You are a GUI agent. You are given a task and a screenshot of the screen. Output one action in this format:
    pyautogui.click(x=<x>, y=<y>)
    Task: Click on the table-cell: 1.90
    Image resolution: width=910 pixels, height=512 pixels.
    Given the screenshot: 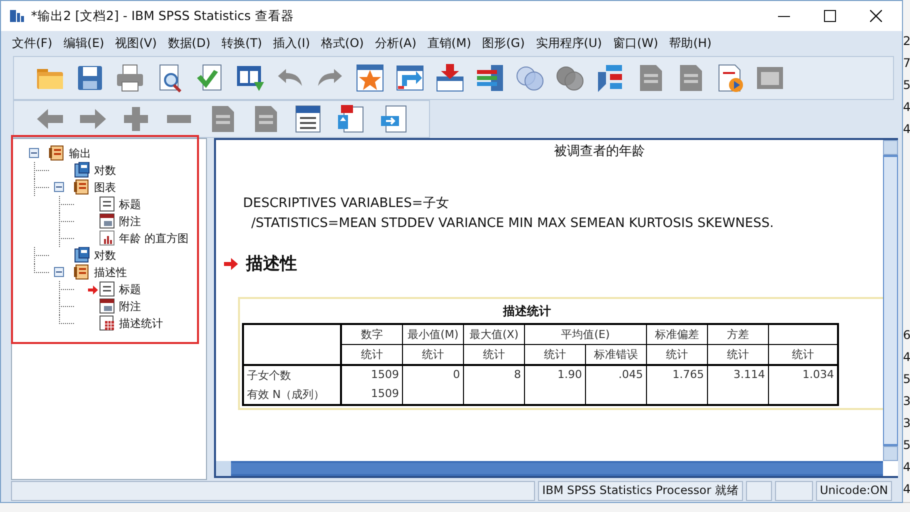 What is the action you would take?
    pyautogui.click(x=555, y=375)
    